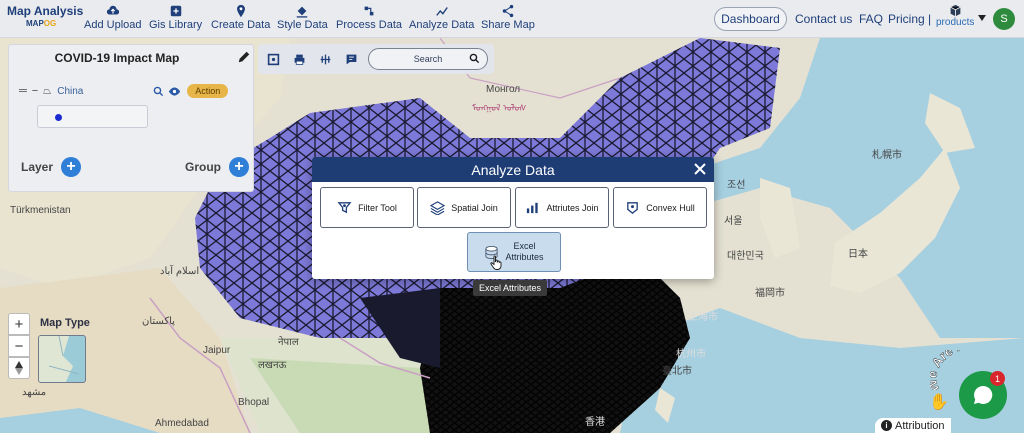 The height and width of the screenshot is (433, 1024). I want to click on products-label: products, so click(955, 22).